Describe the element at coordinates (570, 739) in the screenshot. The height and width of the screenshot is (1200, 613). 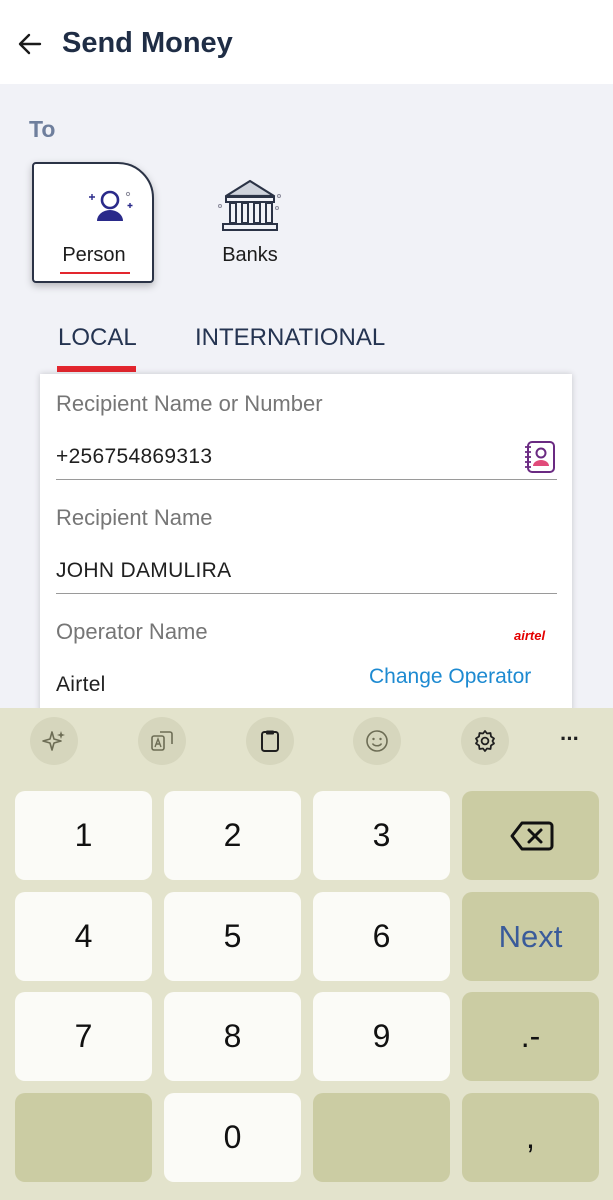
I see `more-icon: ···` at that location.